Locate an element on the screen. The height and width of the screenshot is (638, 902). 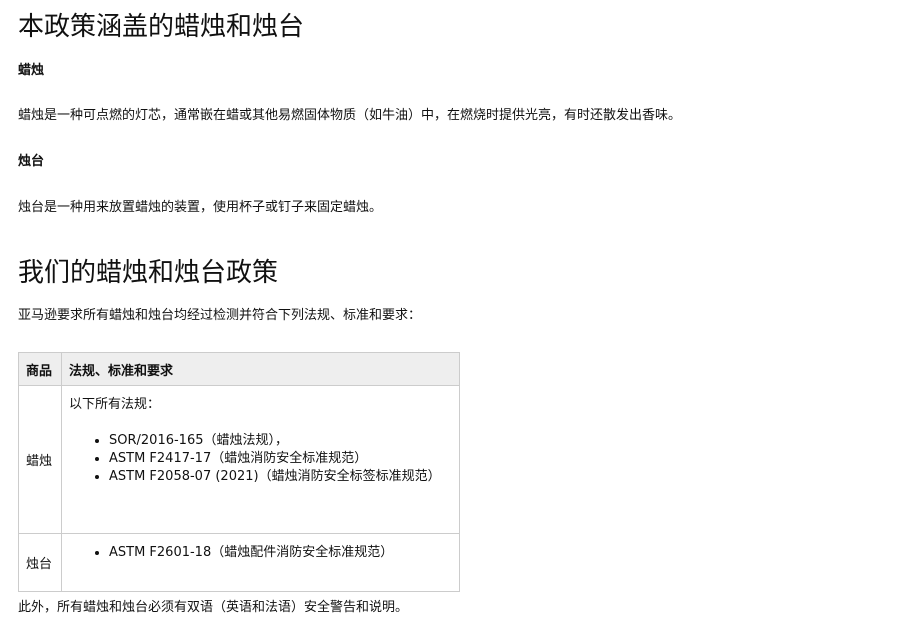
covered-products-title: 本政策涵盖的蜡烛和烛台 is located at coordinates (161, 27).